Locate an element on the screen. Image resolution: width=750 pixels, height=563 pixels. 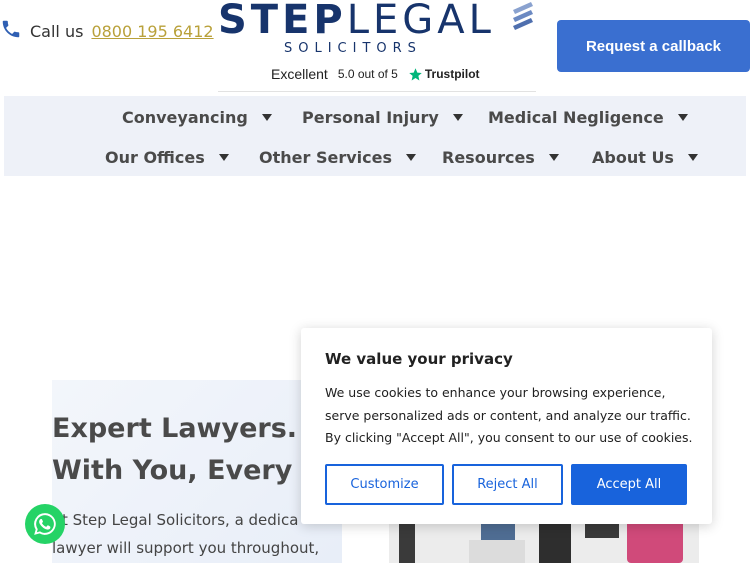
phone-link: 0800 195 6412 is located at coordinates (152, 31).